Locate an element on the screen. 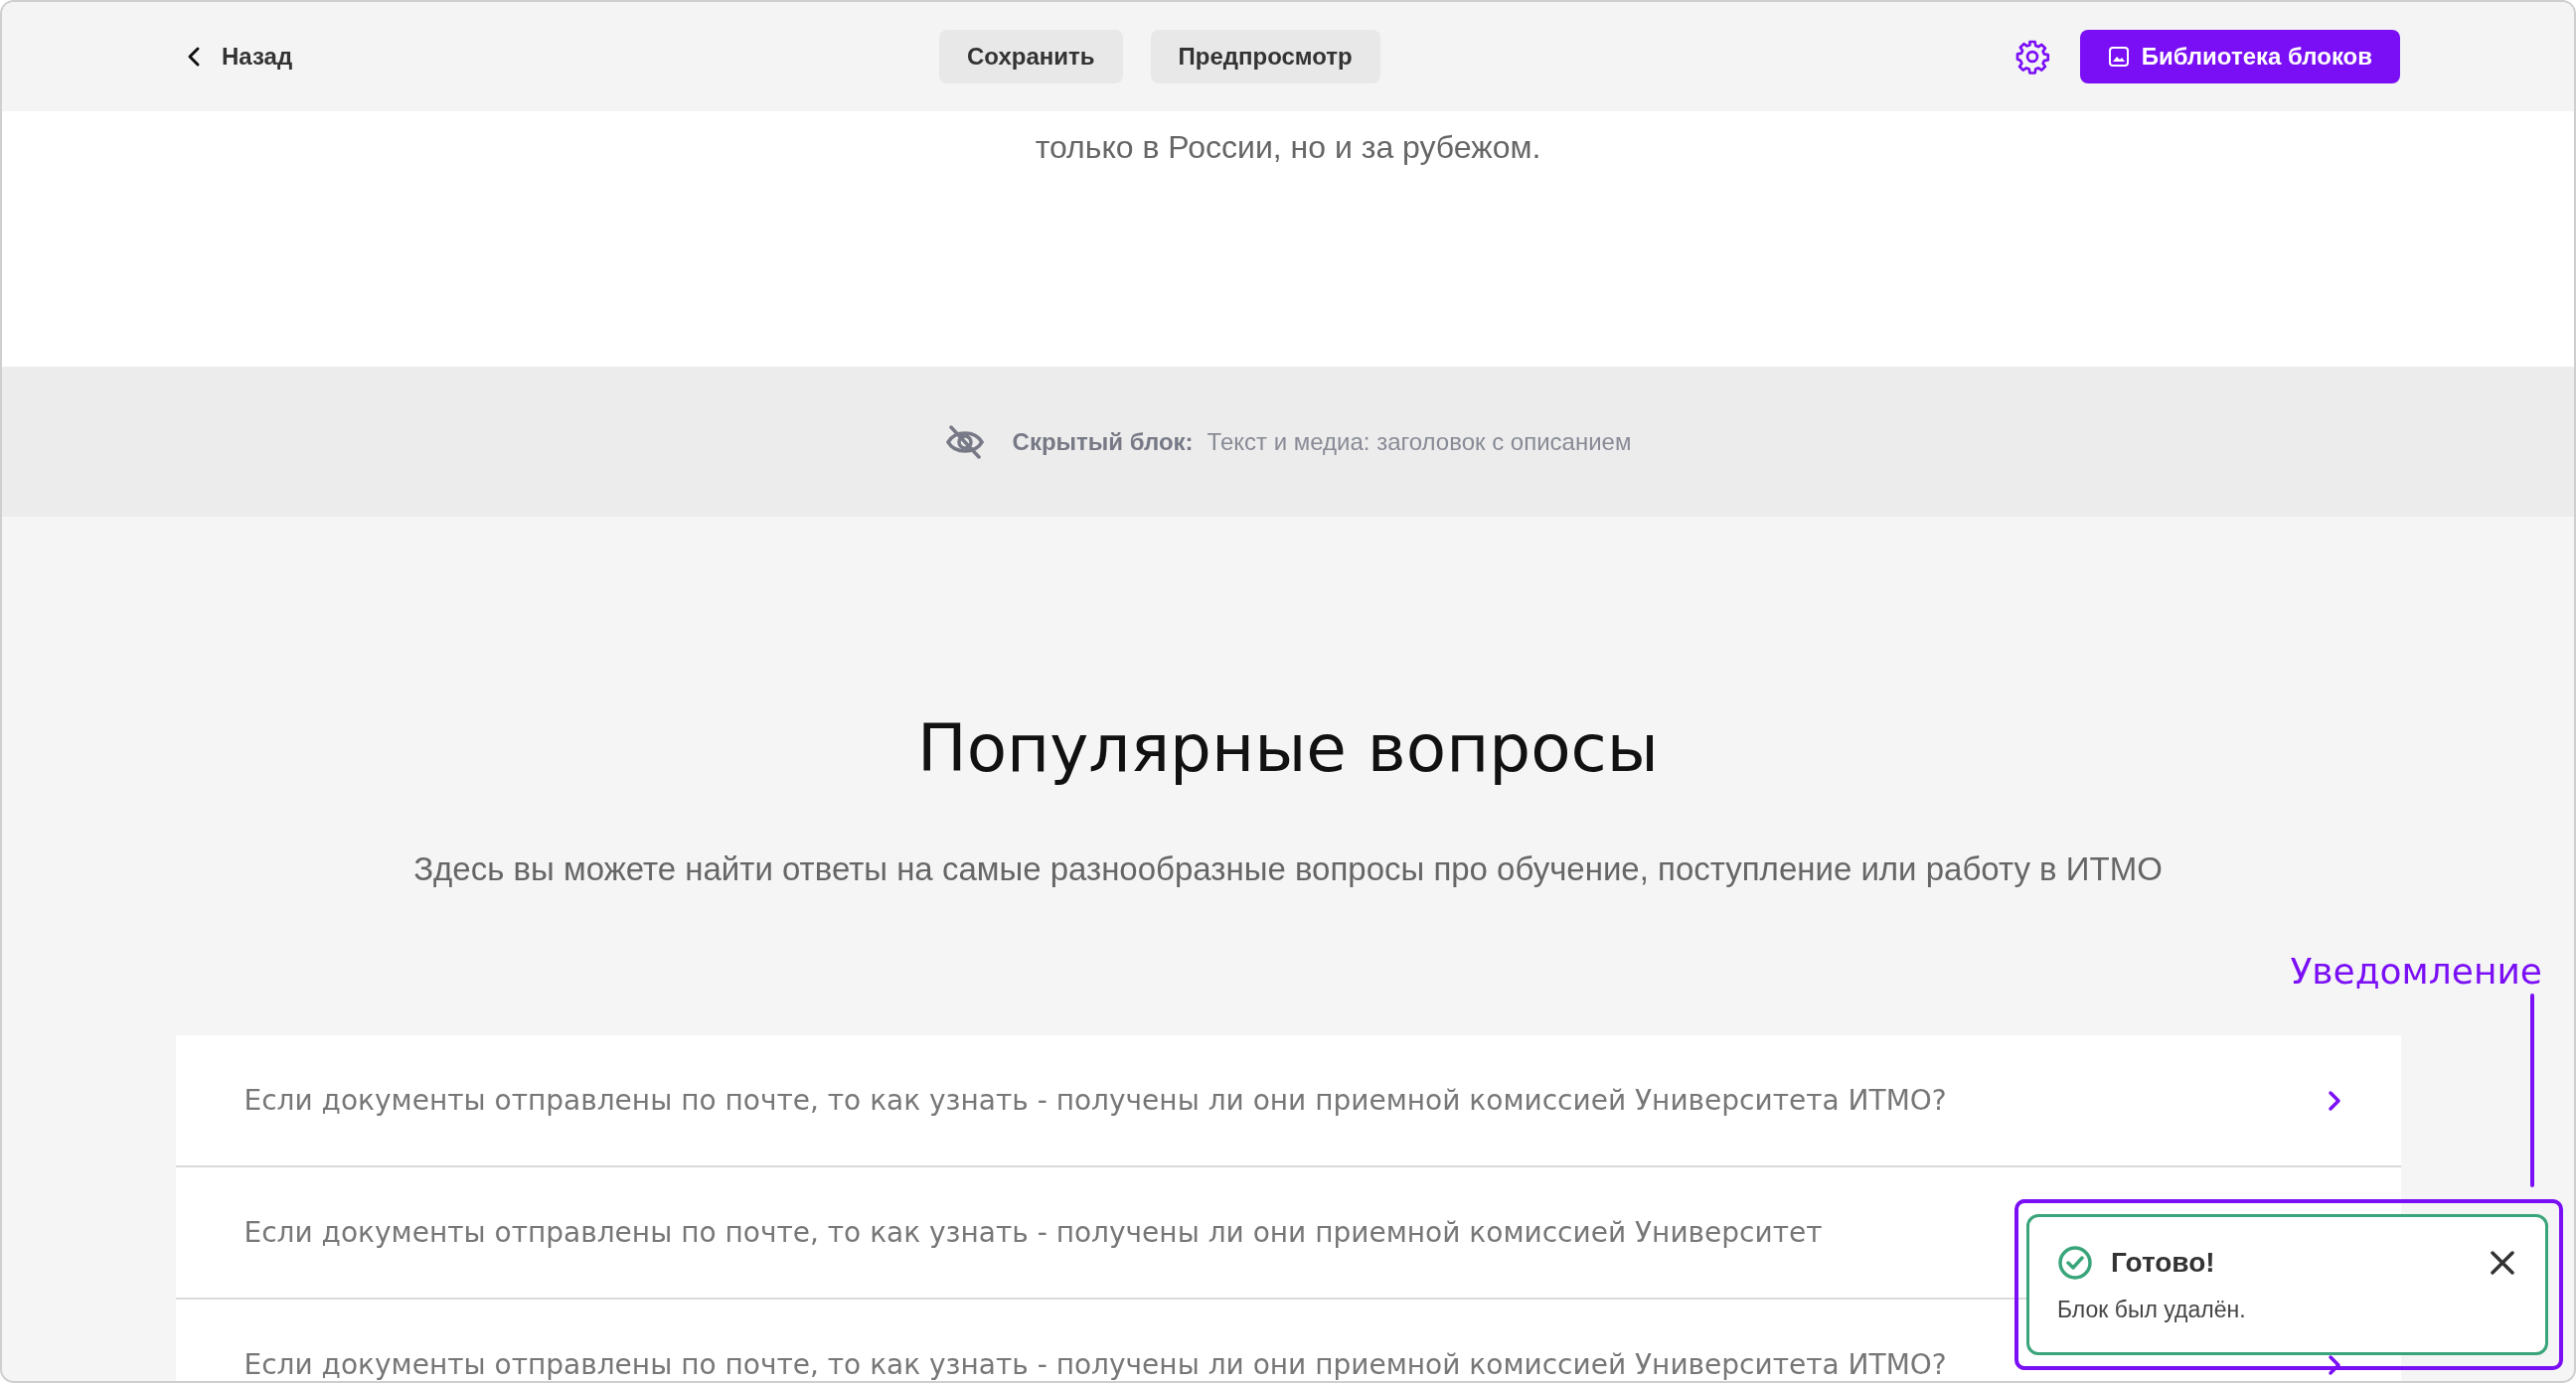 The height and width of the screenshot is (1383, 2576). hidden-block-label: Скрытый блок: is located at coordinates (1103, 441).